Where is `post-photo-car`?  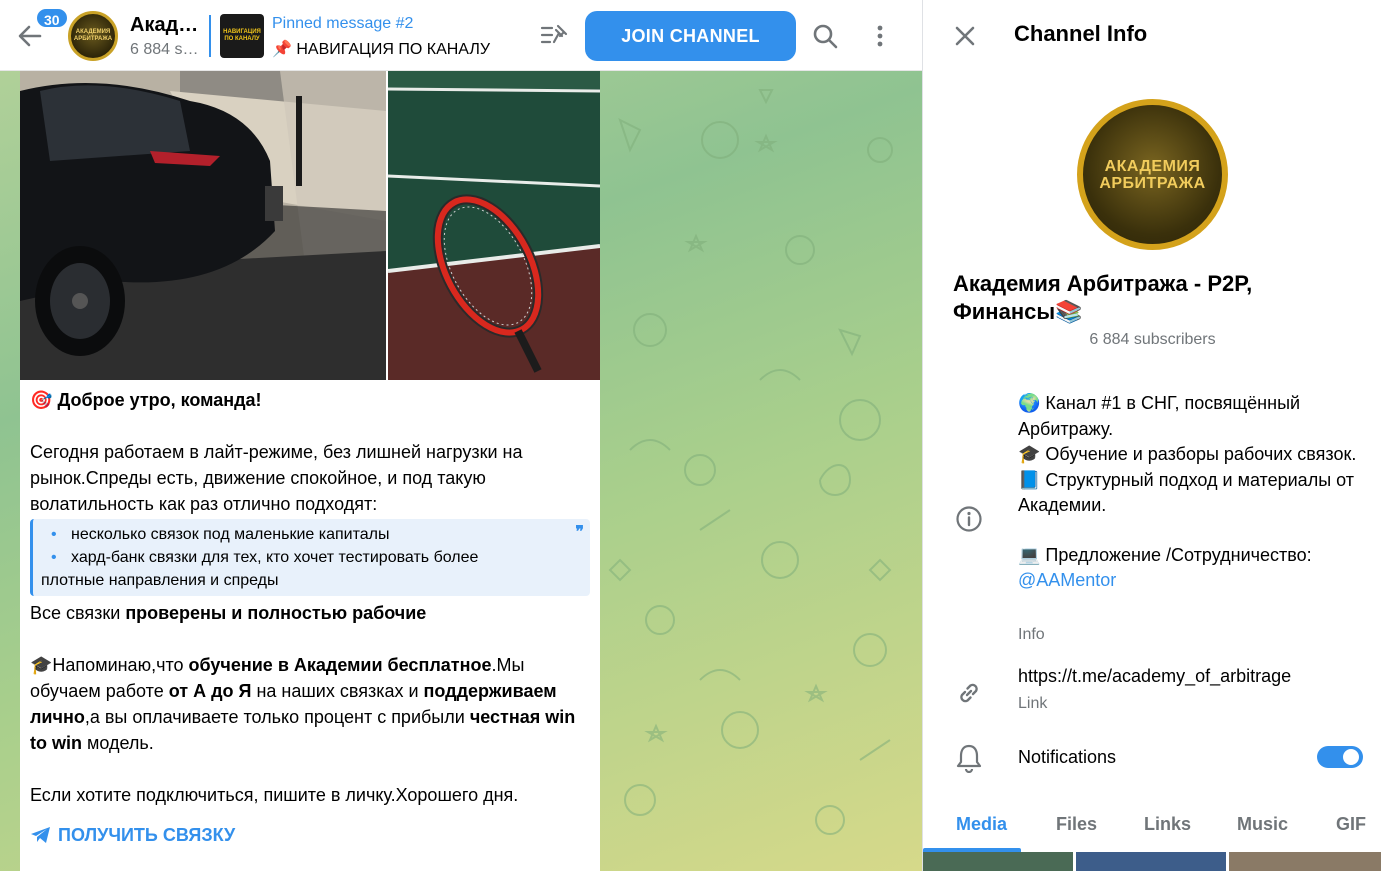
post-photo-car is located at coordinates (203, 225).